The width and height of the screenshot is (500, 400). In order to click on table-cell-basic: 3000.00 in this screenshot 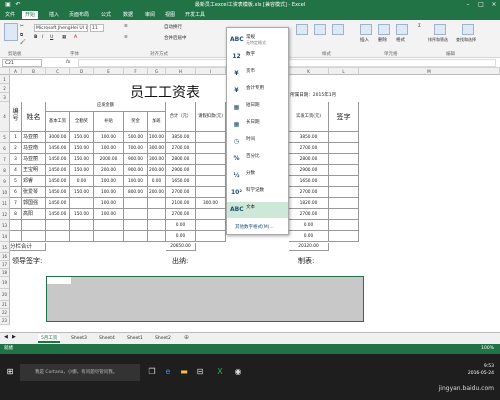, I will do `click(58, 137)`.